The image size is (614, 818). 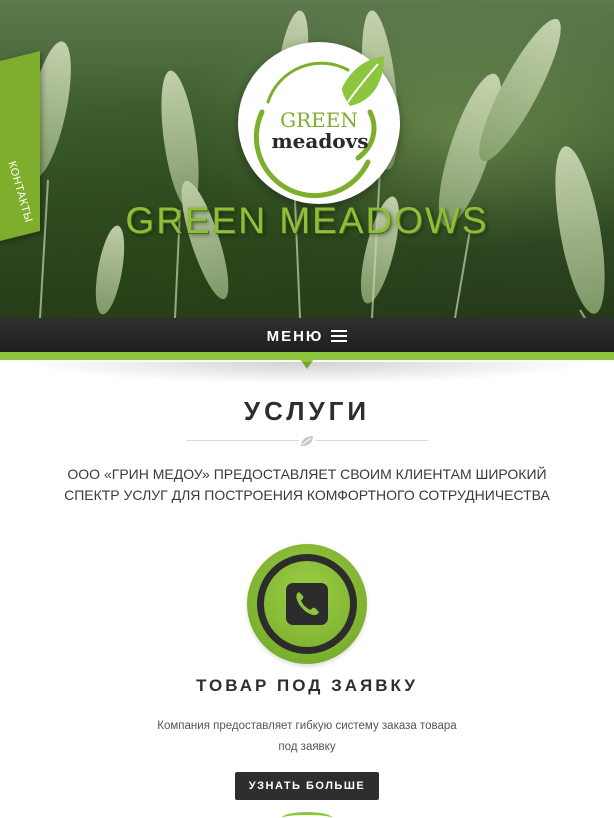 I want to click on learn-more-button: УЗНАТЬ БОЛЬШЕ, so click(x=307, y=786).